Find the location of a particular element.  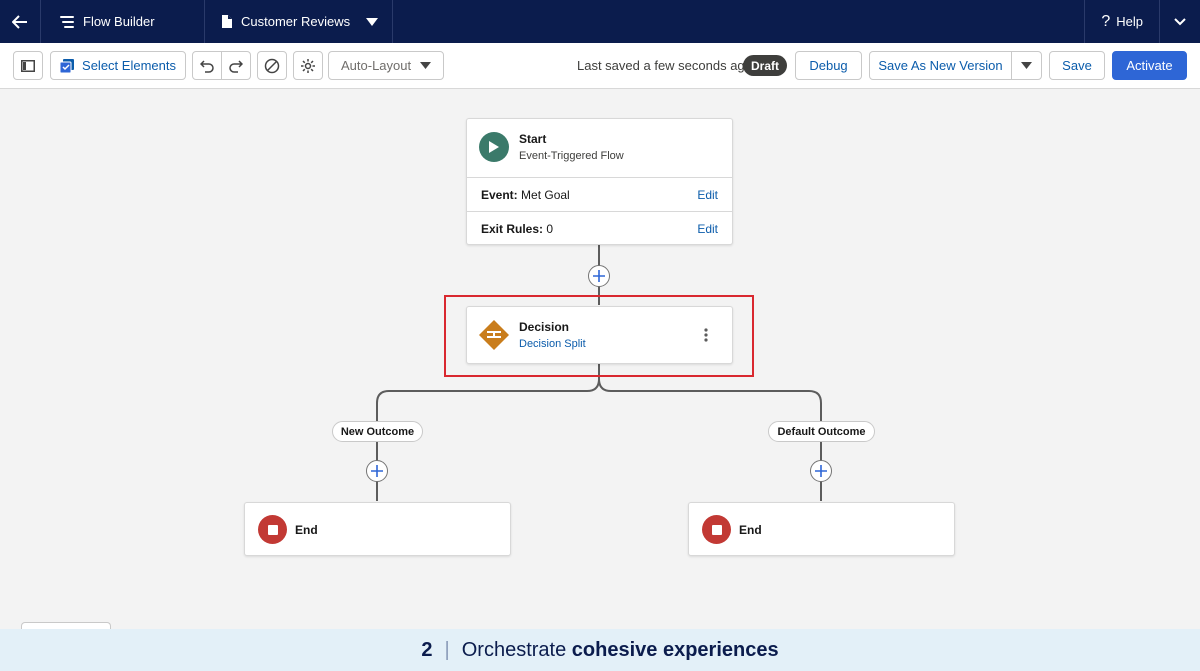

toggle-panel-button is located at coordinates (28, 65).